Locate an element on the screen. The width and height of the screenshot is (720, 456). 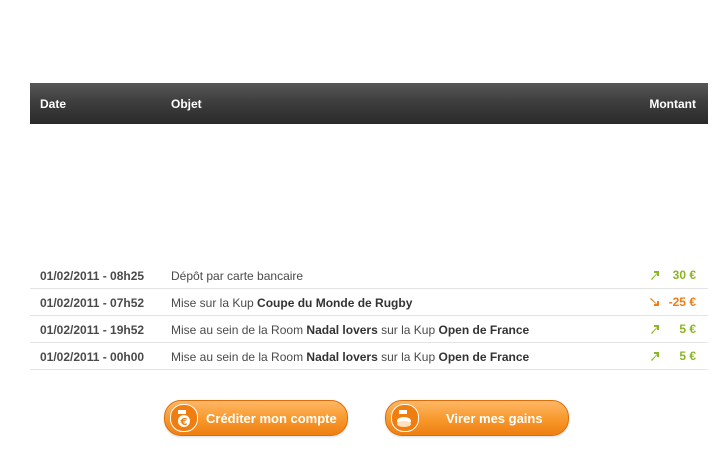
column-objet: Objet is located at coordinates (186, 104).